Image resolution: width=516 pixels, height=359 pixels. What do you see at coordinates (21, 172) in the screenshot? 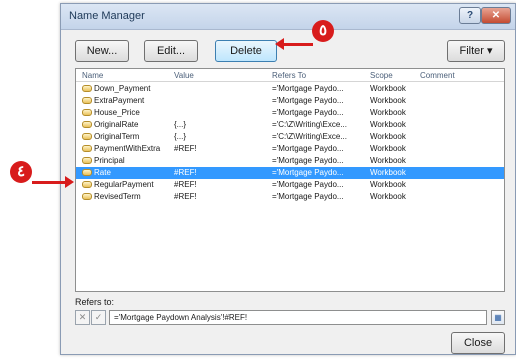
I see `step-callout-select: ٤` at bounding box center [21, 172].